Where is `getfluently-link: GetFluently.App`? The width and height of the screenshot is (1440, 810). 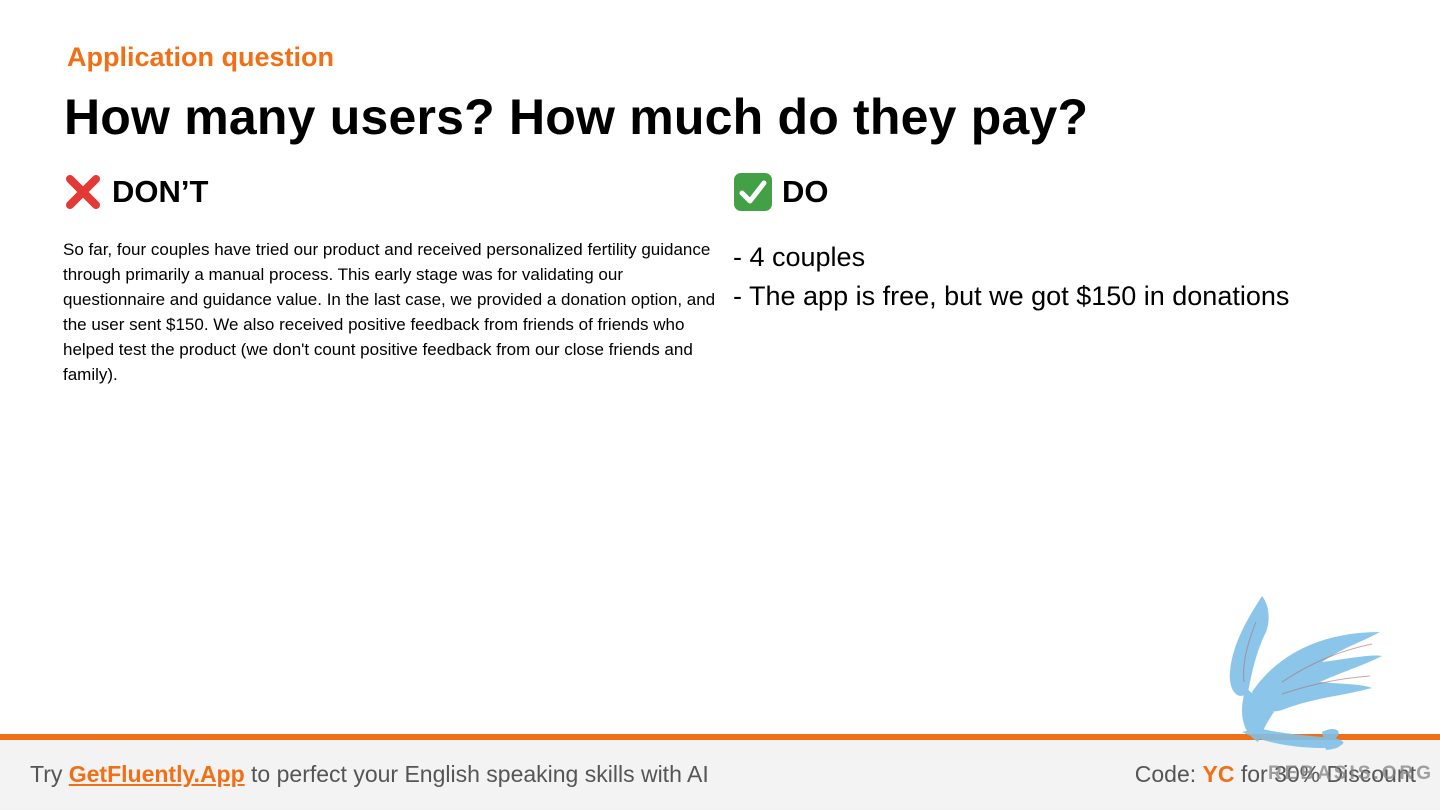
getfluently-link: GetFluently.App is located at coordinates (157, 774).